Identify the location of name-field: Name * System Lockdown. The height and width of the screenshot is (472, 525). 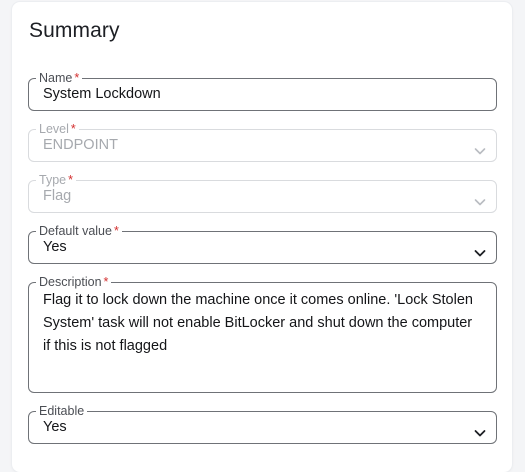
(262, 91).